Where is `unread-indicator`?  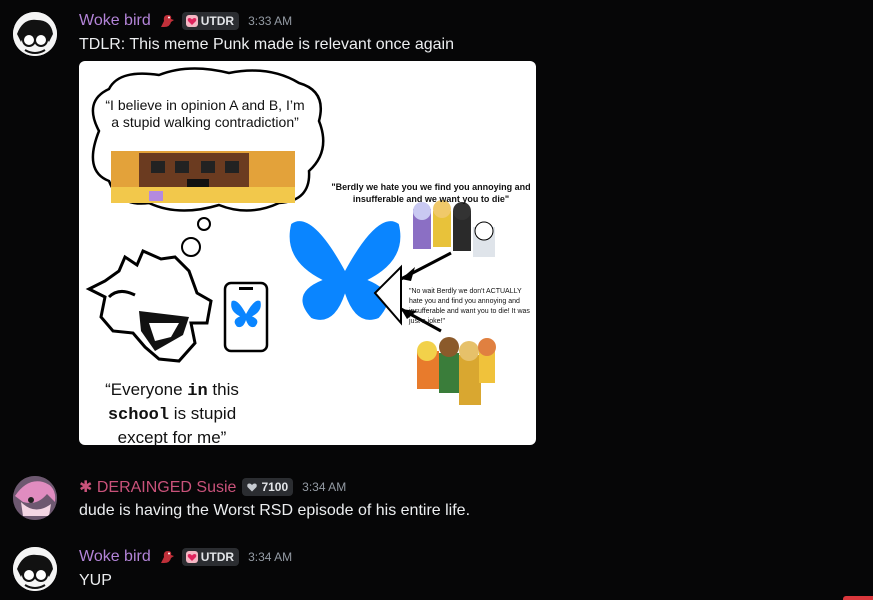
unread-indicator is located at coordinates (858, 598).